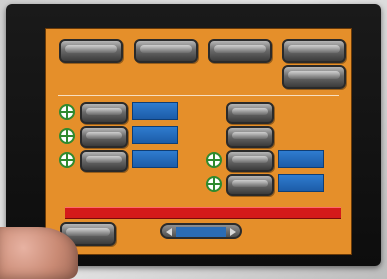 Image resolution: width=387 pixels, height=279 pixels. I want to click on left-row-3-value-field, so click(155, 159).